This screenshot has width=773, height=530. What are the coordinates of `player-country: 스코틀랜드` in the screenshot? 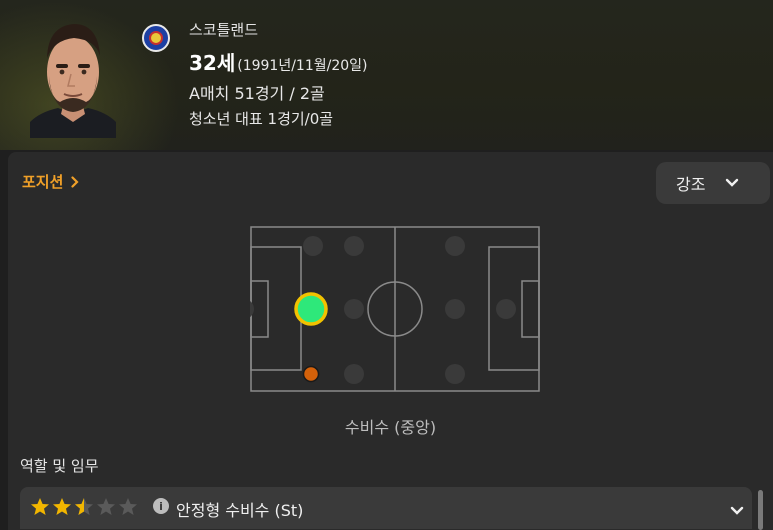 It's located at (224, 30).